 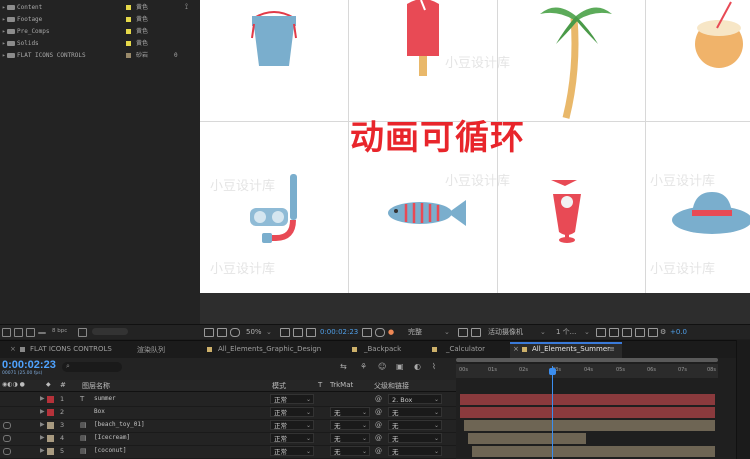 I want to click on exposure-value: +0.0, so click(x=678, y=332).